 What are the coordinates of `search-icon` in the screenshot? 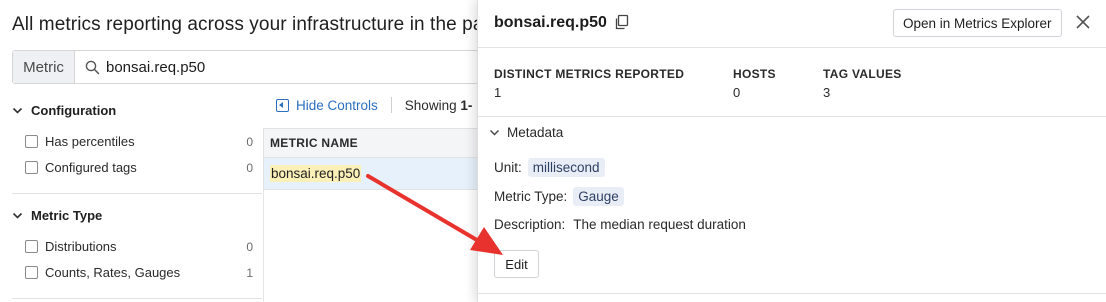 It's located at (92, 67).